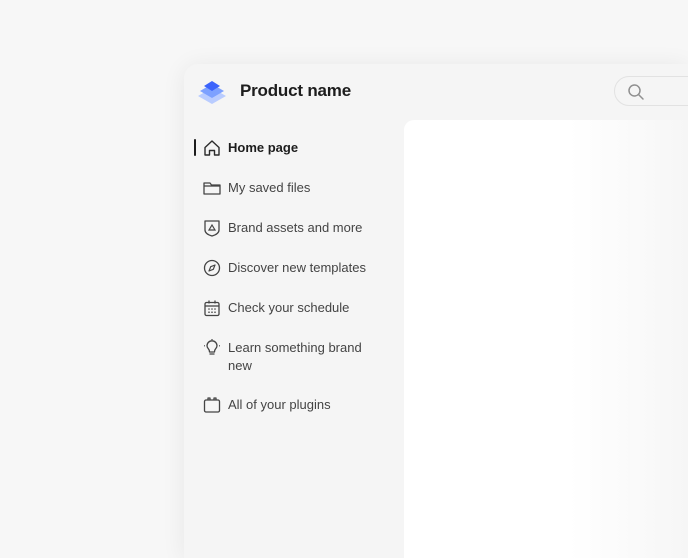 The height and width of the screenshot is (558, 688). Describe the element at coordinates (635, 91) in the screenshot. I see `search-icon` at that location.